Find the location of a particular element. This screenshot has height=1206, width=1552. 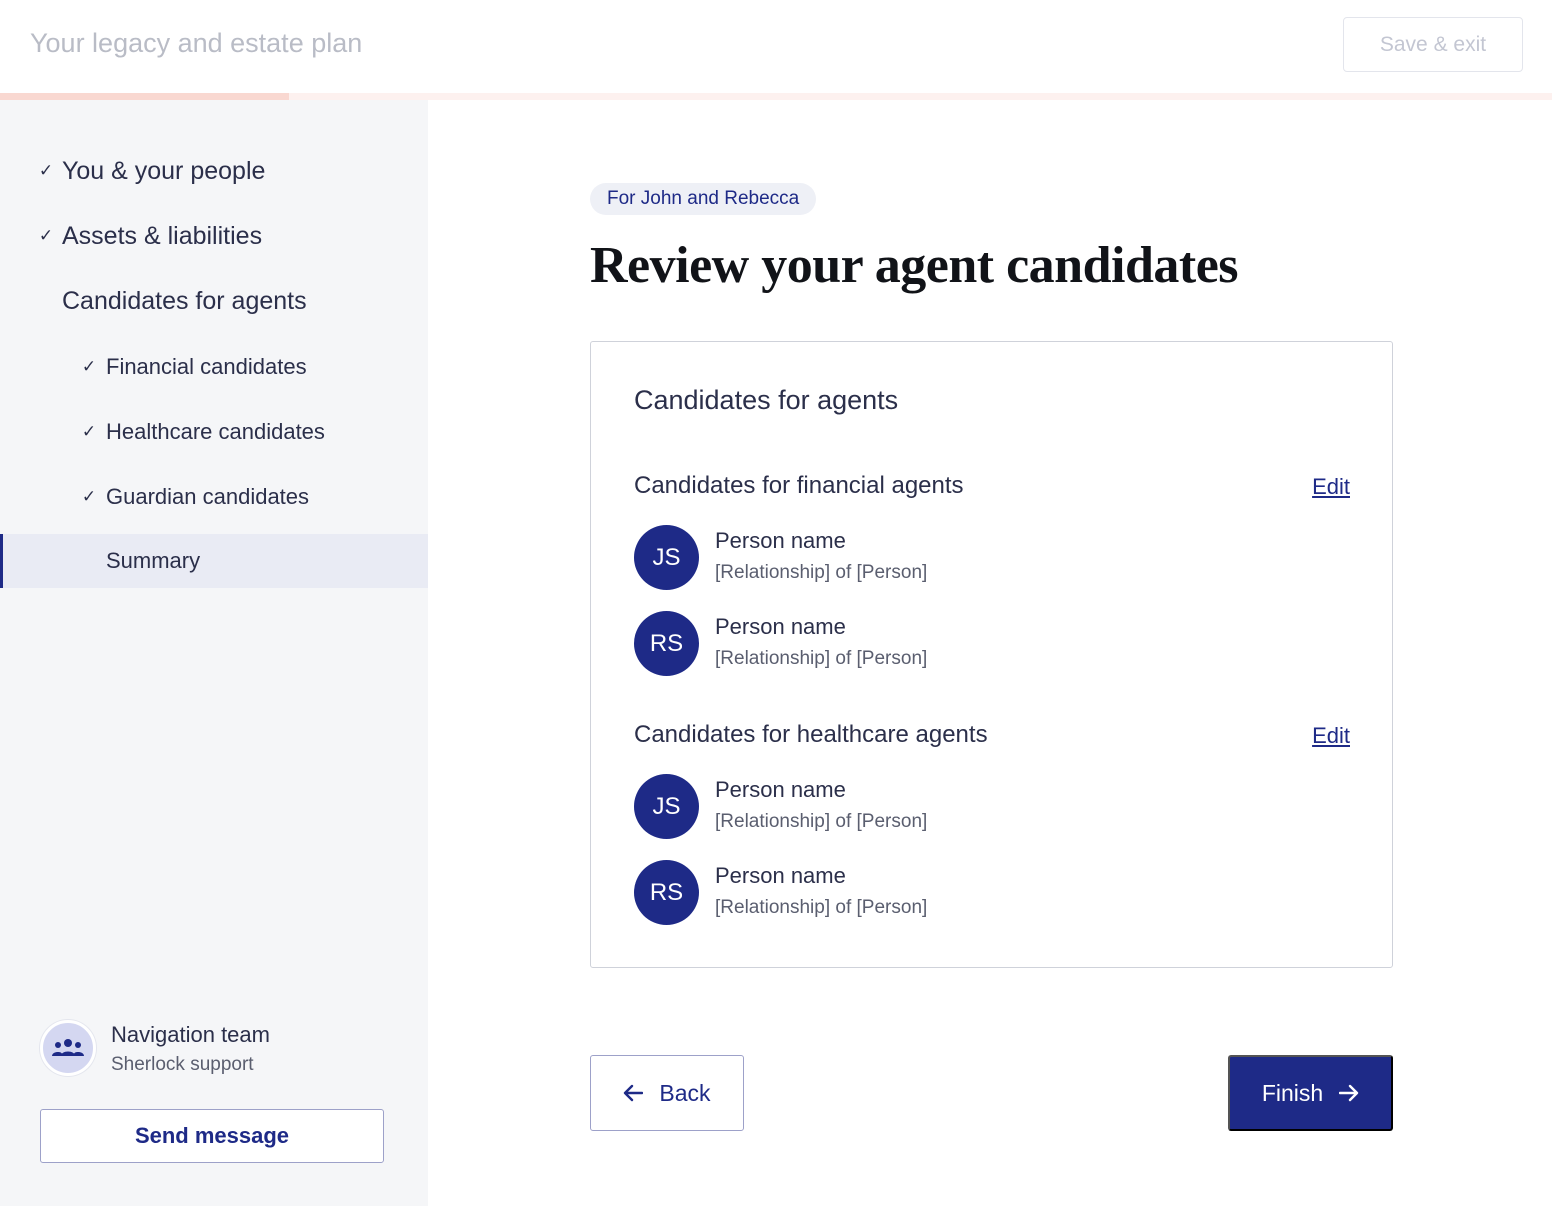

finish-button: Finish is located at coordinates (1310, 1093).